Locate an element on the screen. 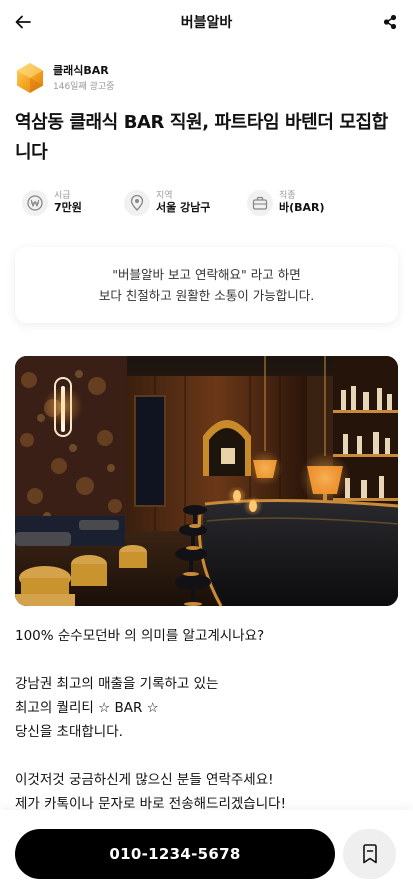 This screenshot has width=413, height=894. company-name: 클래식BAR is located at coordinates (81, 70).